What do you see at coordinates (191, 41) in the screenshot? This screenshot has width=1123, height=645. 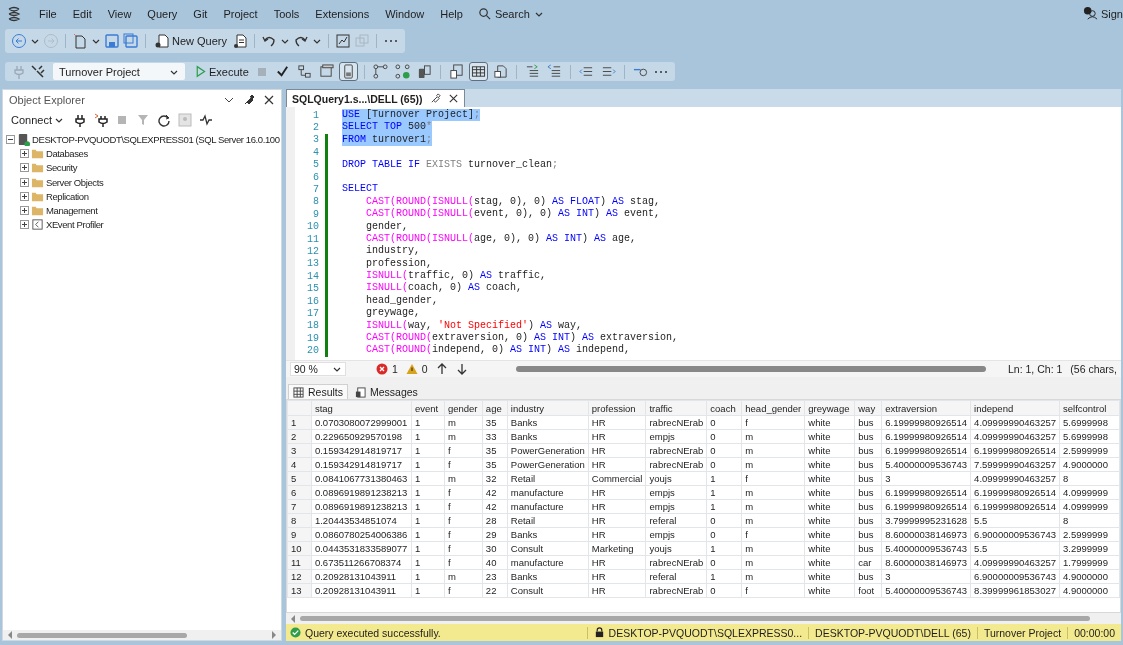 I see `new-query-button: New Query` at bounding box center [191, 41].